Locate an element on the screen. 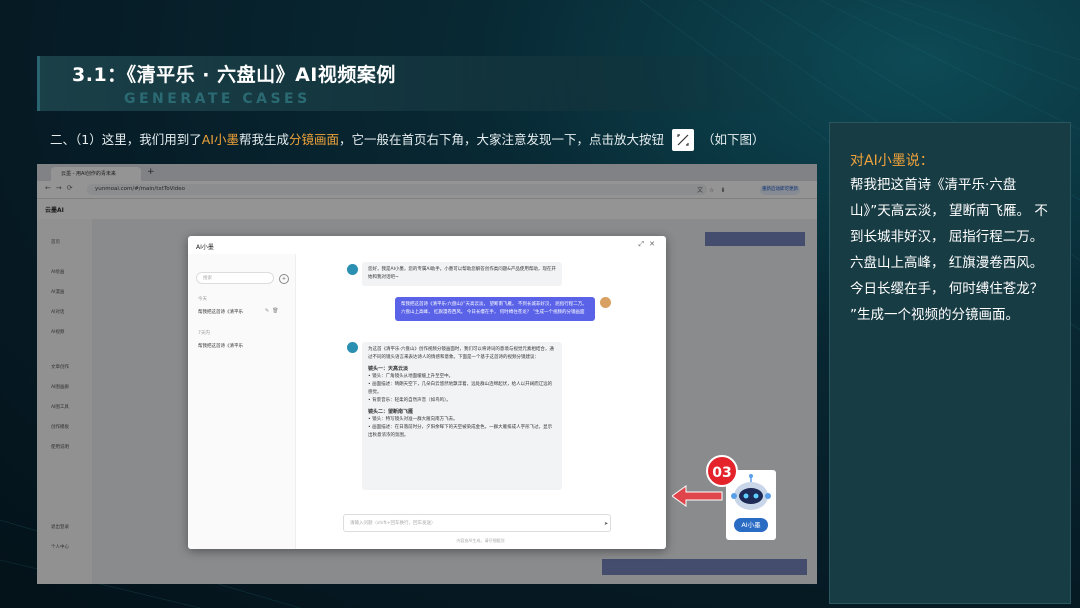  instruction-highlight-ai: AI小墨 is located at coordinates (220, 139).